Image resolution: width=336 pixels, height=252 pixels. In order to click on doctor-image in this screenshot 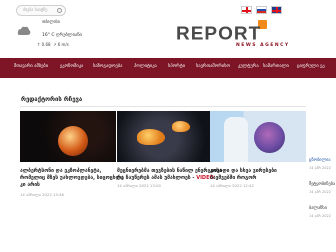, I will do `click(236, 139)`.